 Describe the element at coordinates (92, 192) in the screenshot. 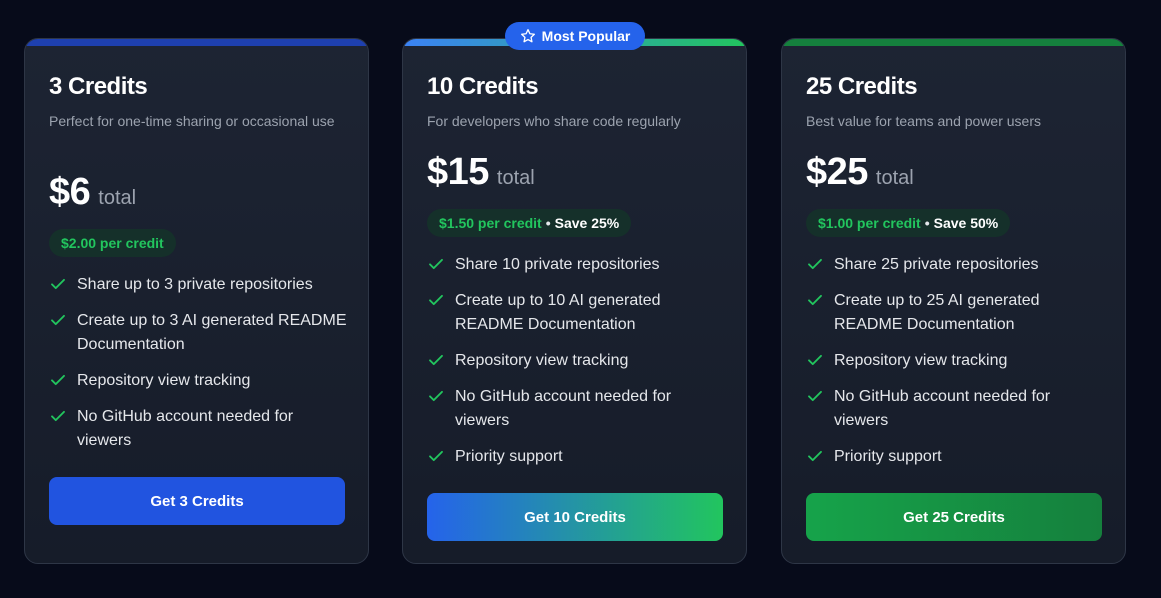

I see `plan-price: $6 total` at that location.